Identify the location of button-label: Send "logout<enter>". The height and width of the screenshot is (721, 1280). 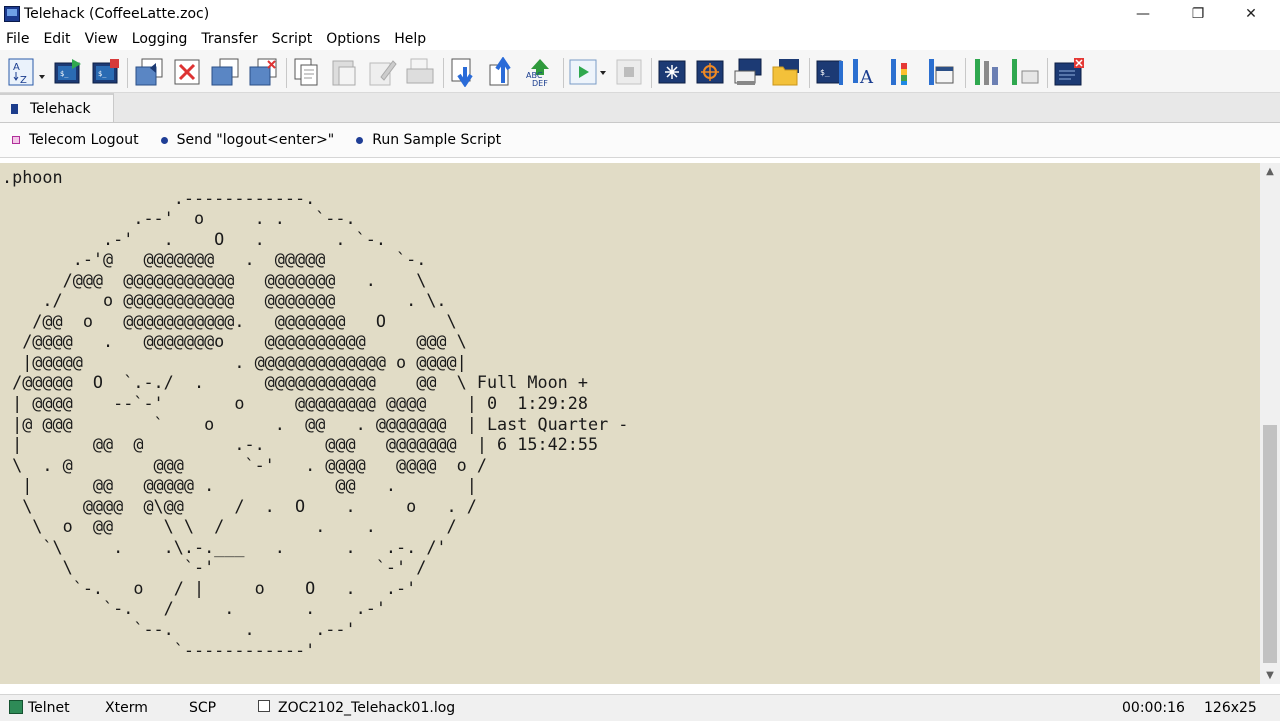
(255, 140).